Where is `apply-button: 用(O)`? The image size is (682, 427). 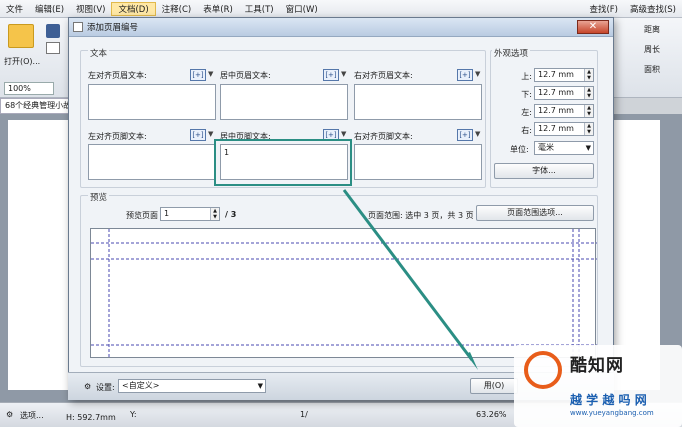
apply-button: 用(O) is located at coordinates (494, 386).